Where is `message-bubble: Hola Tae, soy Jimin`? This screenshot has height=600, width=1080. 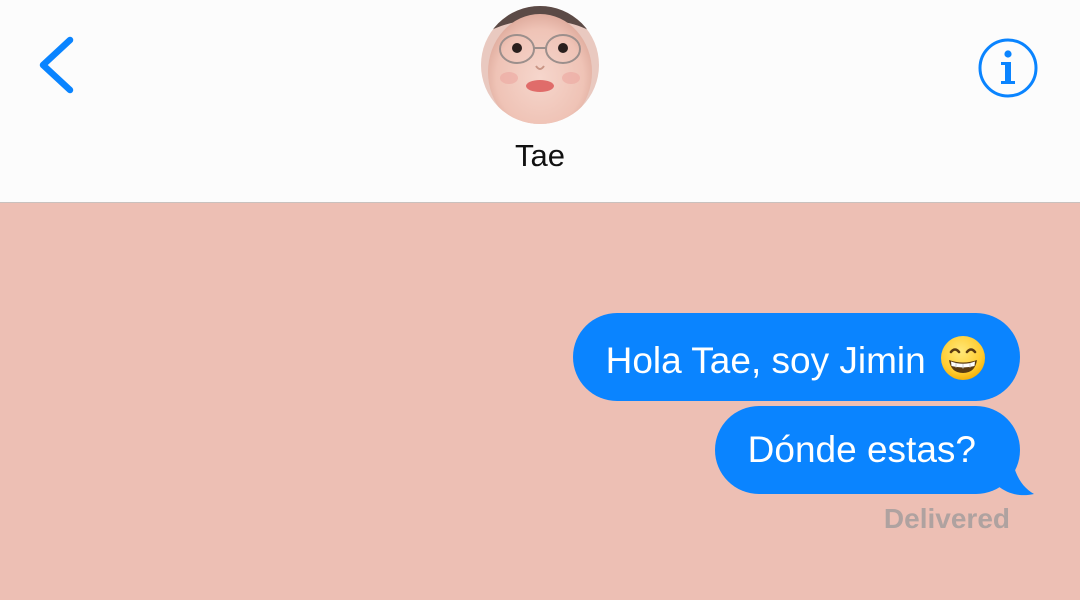 message-bubble: Hola Tae, soy Jimin is located at coordinates (796, 357).